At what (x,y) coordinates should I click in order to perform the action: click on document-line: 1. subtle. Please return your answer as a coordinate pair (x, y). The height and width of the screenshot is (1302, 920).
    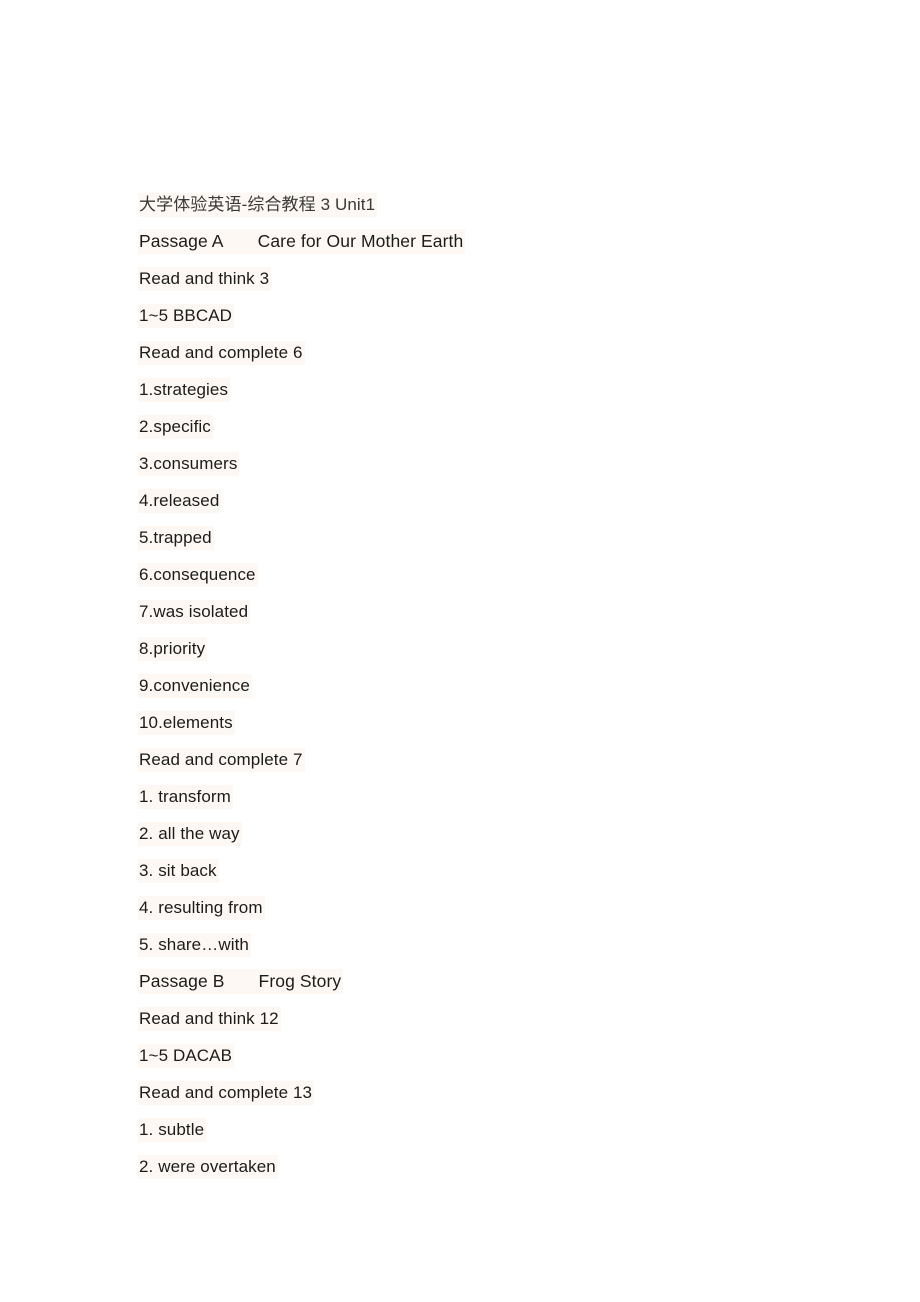
    Looking at the image, I should click on (488, 1129).